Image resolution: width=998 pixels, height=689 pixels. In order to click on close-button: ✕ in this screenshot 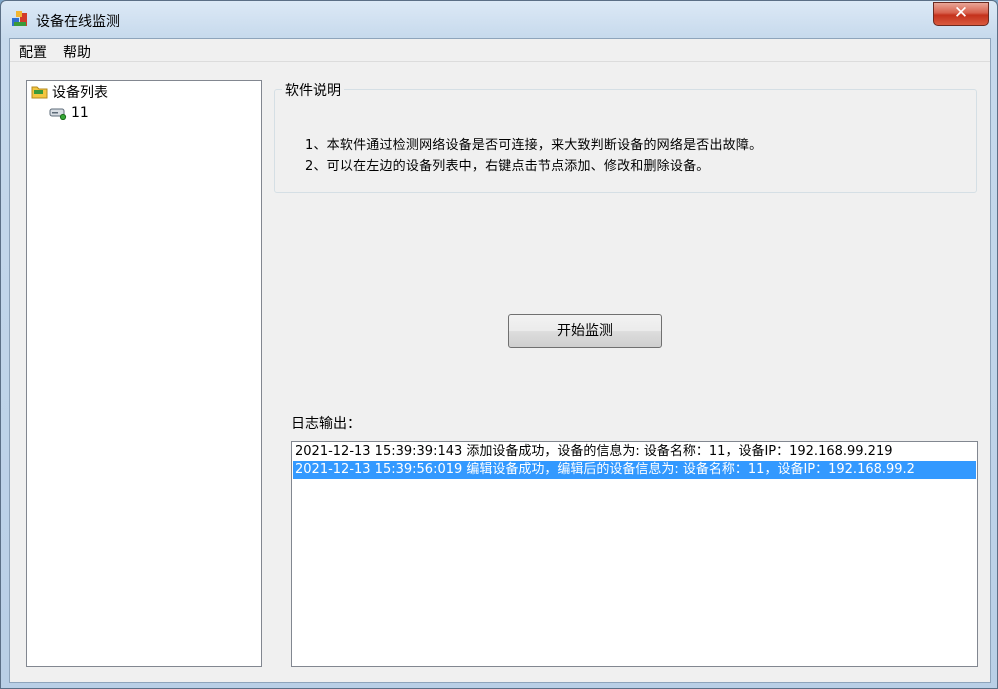, I will do `click(961, 14)`.